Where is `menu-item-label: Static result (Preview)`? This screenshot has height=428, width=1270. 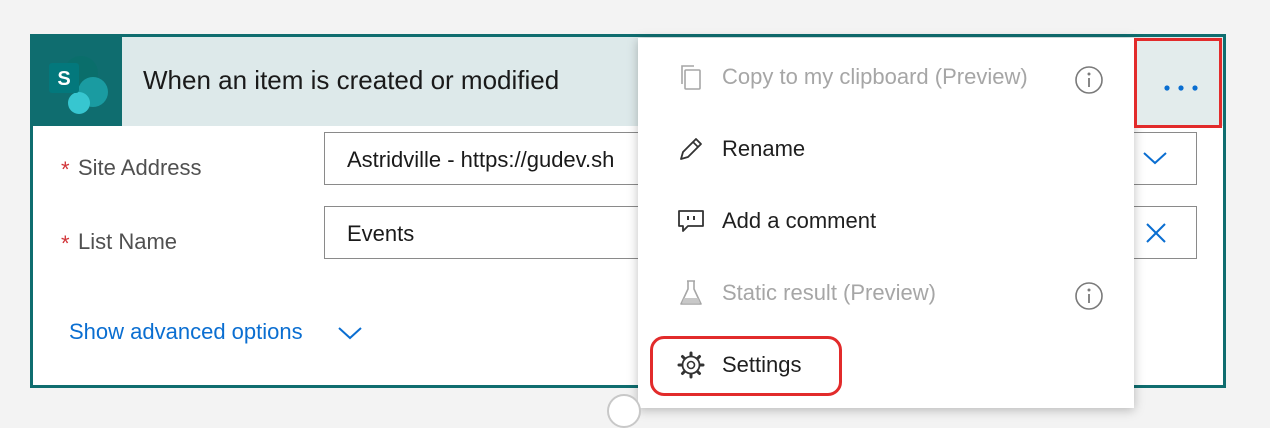
menu-item-label: Static result (Preview) is located at coordinates (829, 292).